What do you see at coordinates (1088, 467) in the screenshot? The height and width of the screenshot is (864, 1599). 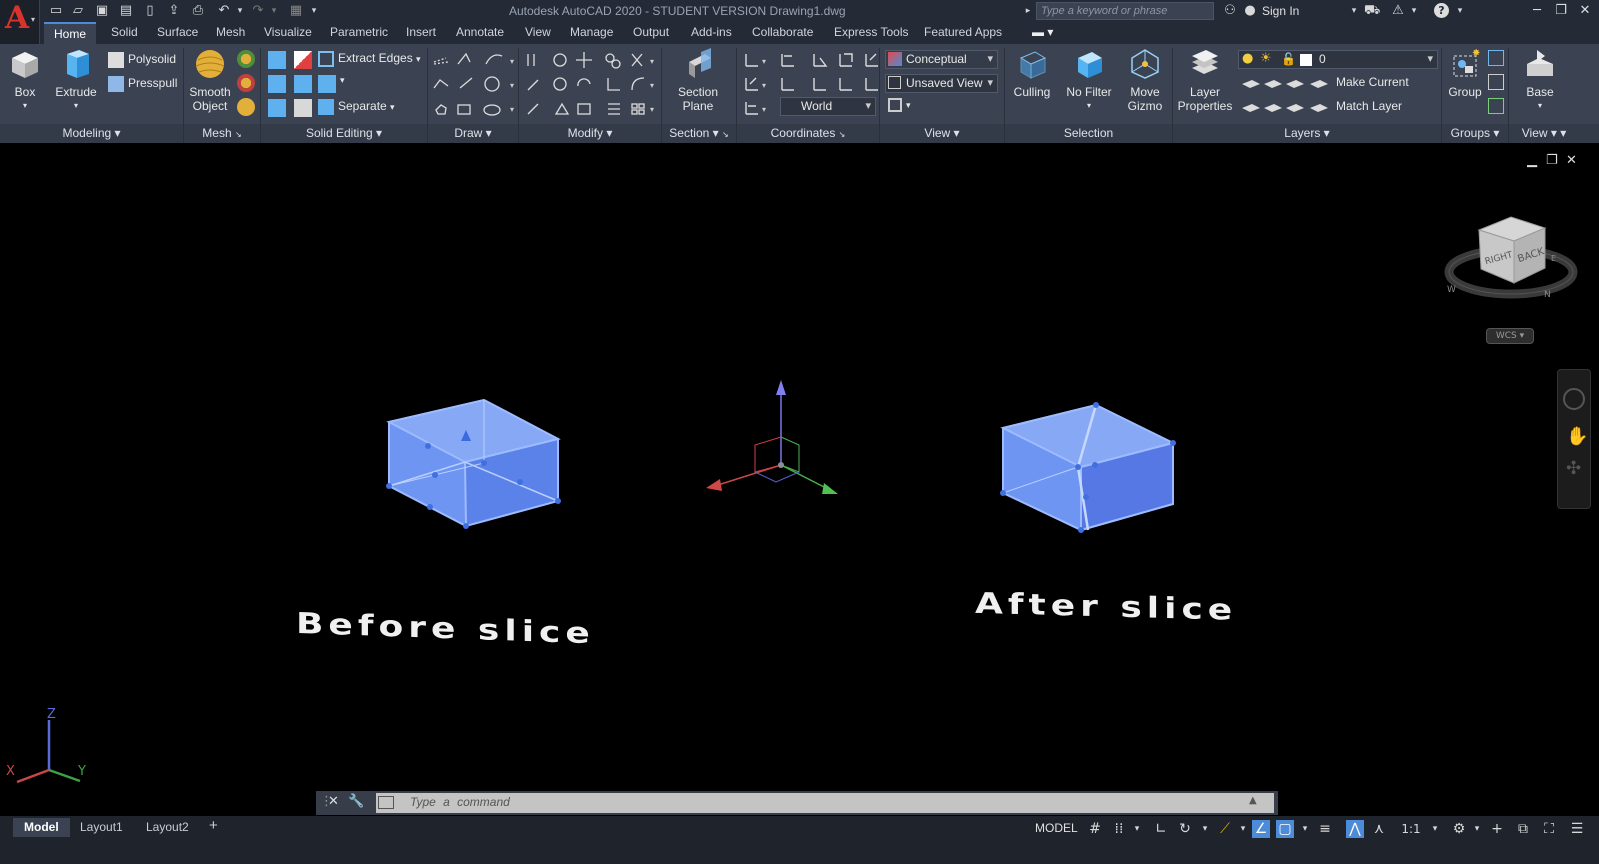 I see `solid-after-slice` at bounding box center [1088, 467].